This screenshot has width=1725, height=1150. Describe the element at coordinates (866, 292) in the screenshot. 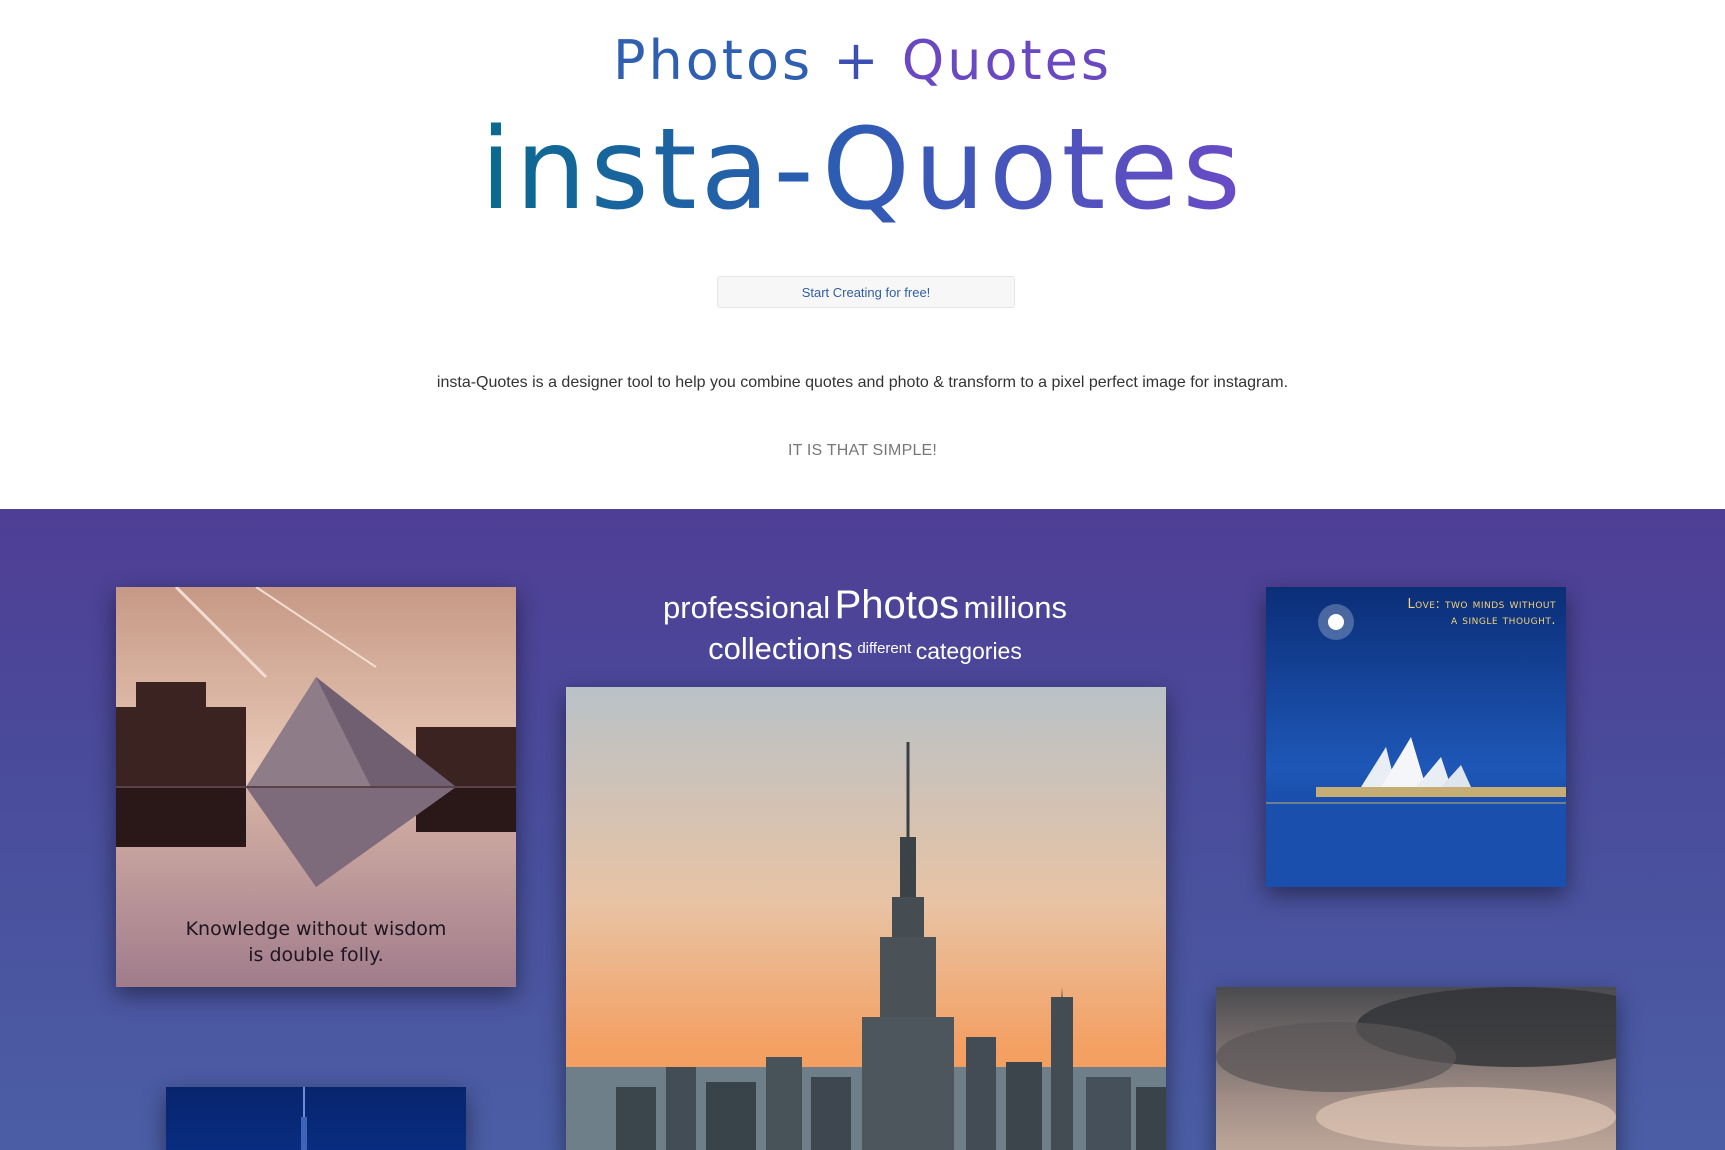

I see `start-creating-button: Start Creating for free!` at that location.